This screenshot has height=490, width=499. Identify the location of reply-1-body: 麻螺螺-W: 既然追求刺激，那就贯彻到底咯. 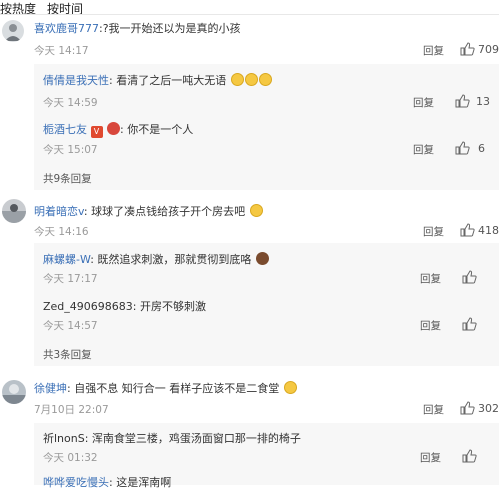
(156, 259).